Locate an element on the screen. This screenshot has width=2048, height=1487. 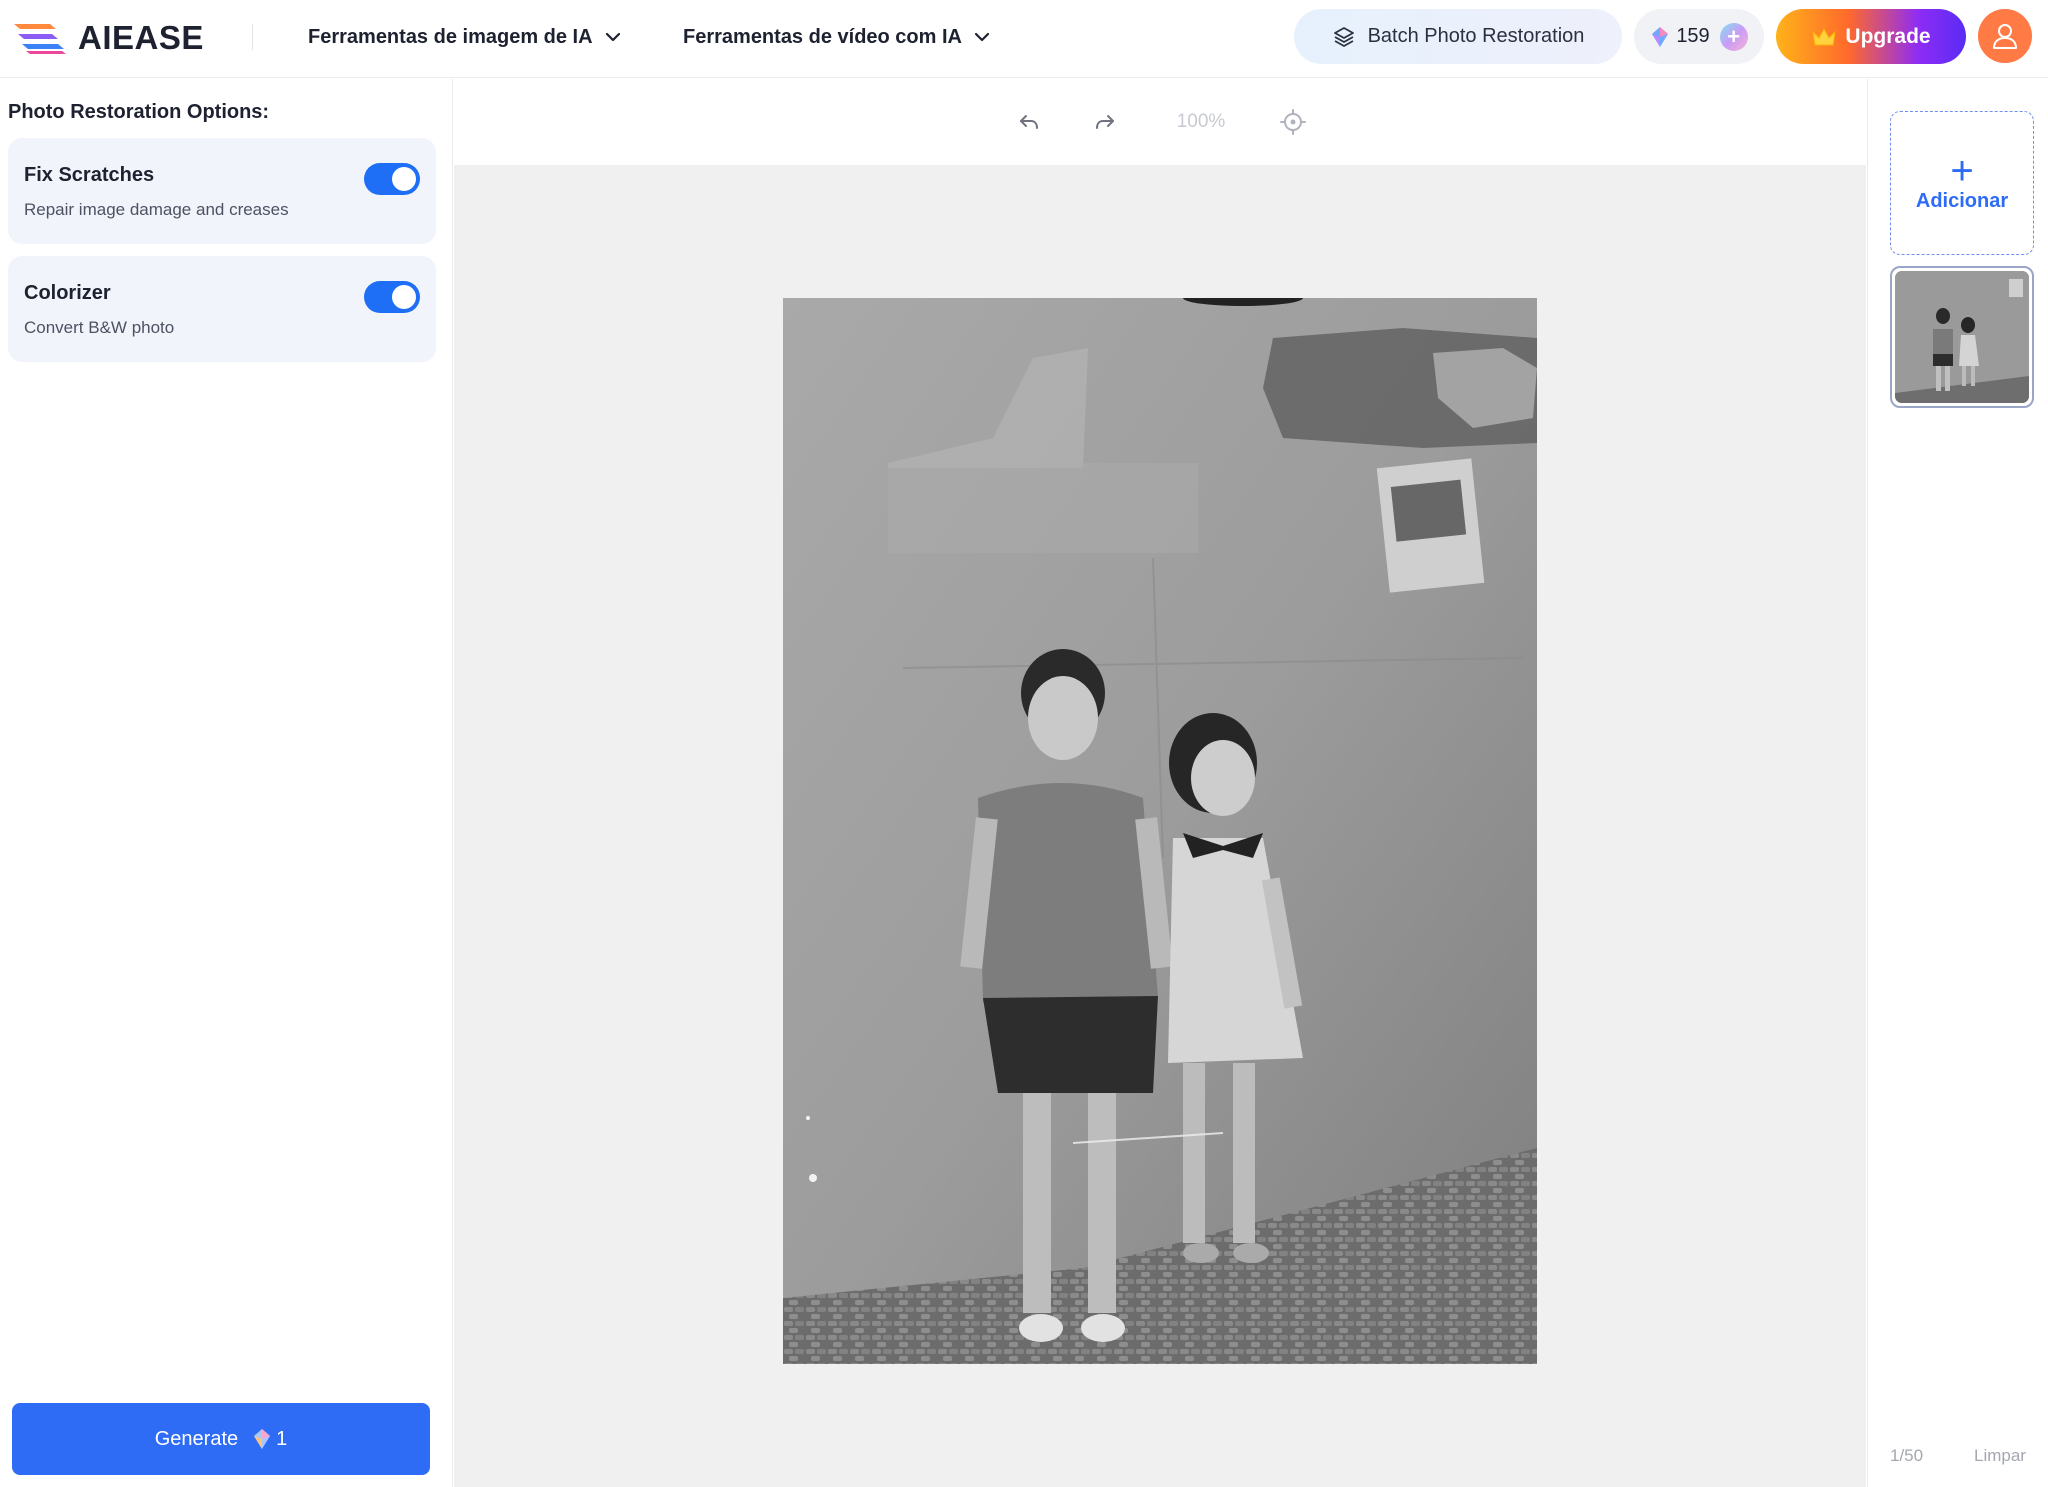
generate-label: Generate is located at coordinates (196, 1438).